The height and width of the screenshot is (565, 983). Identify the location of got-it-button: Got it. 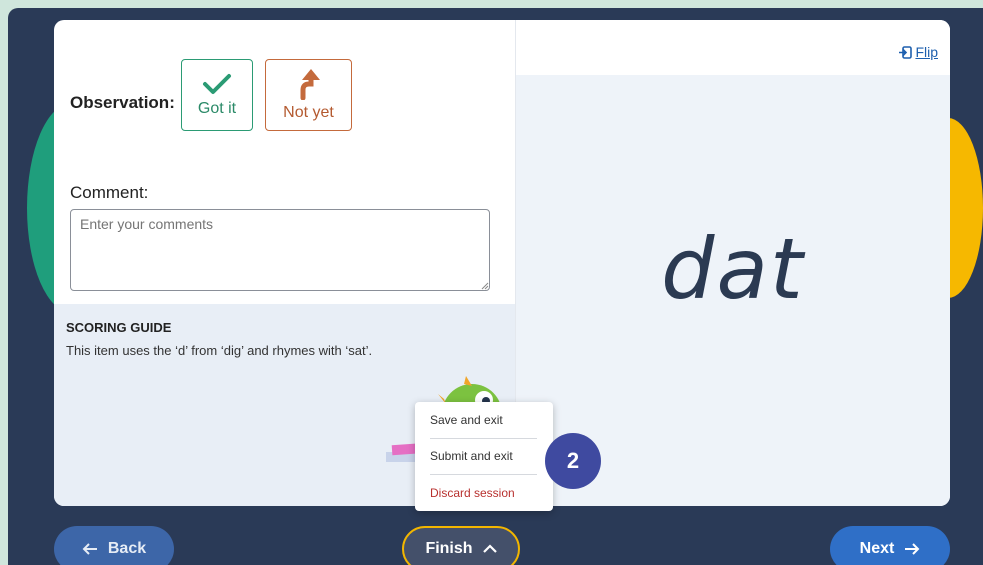
(217, 95).